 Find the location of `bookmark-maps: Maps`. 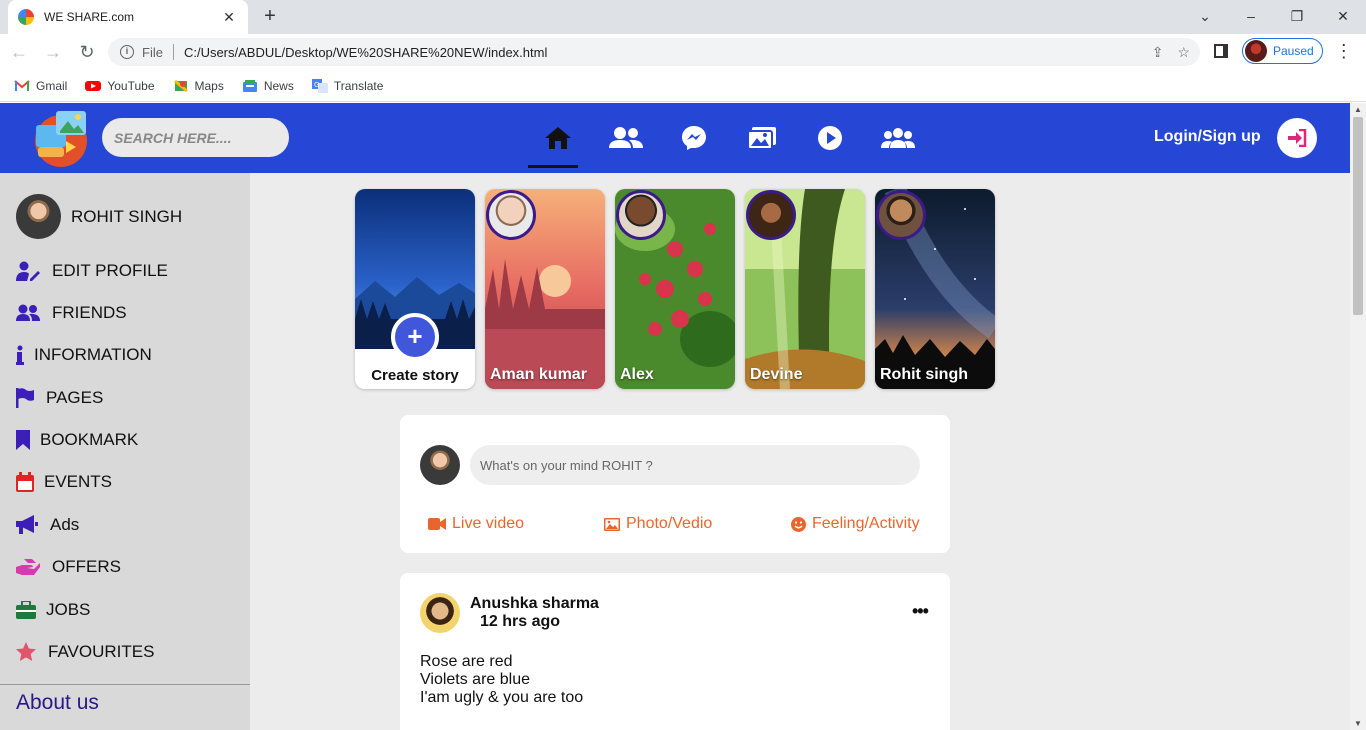

bookmark-maps: Maps is located at coordinates (198, 86).